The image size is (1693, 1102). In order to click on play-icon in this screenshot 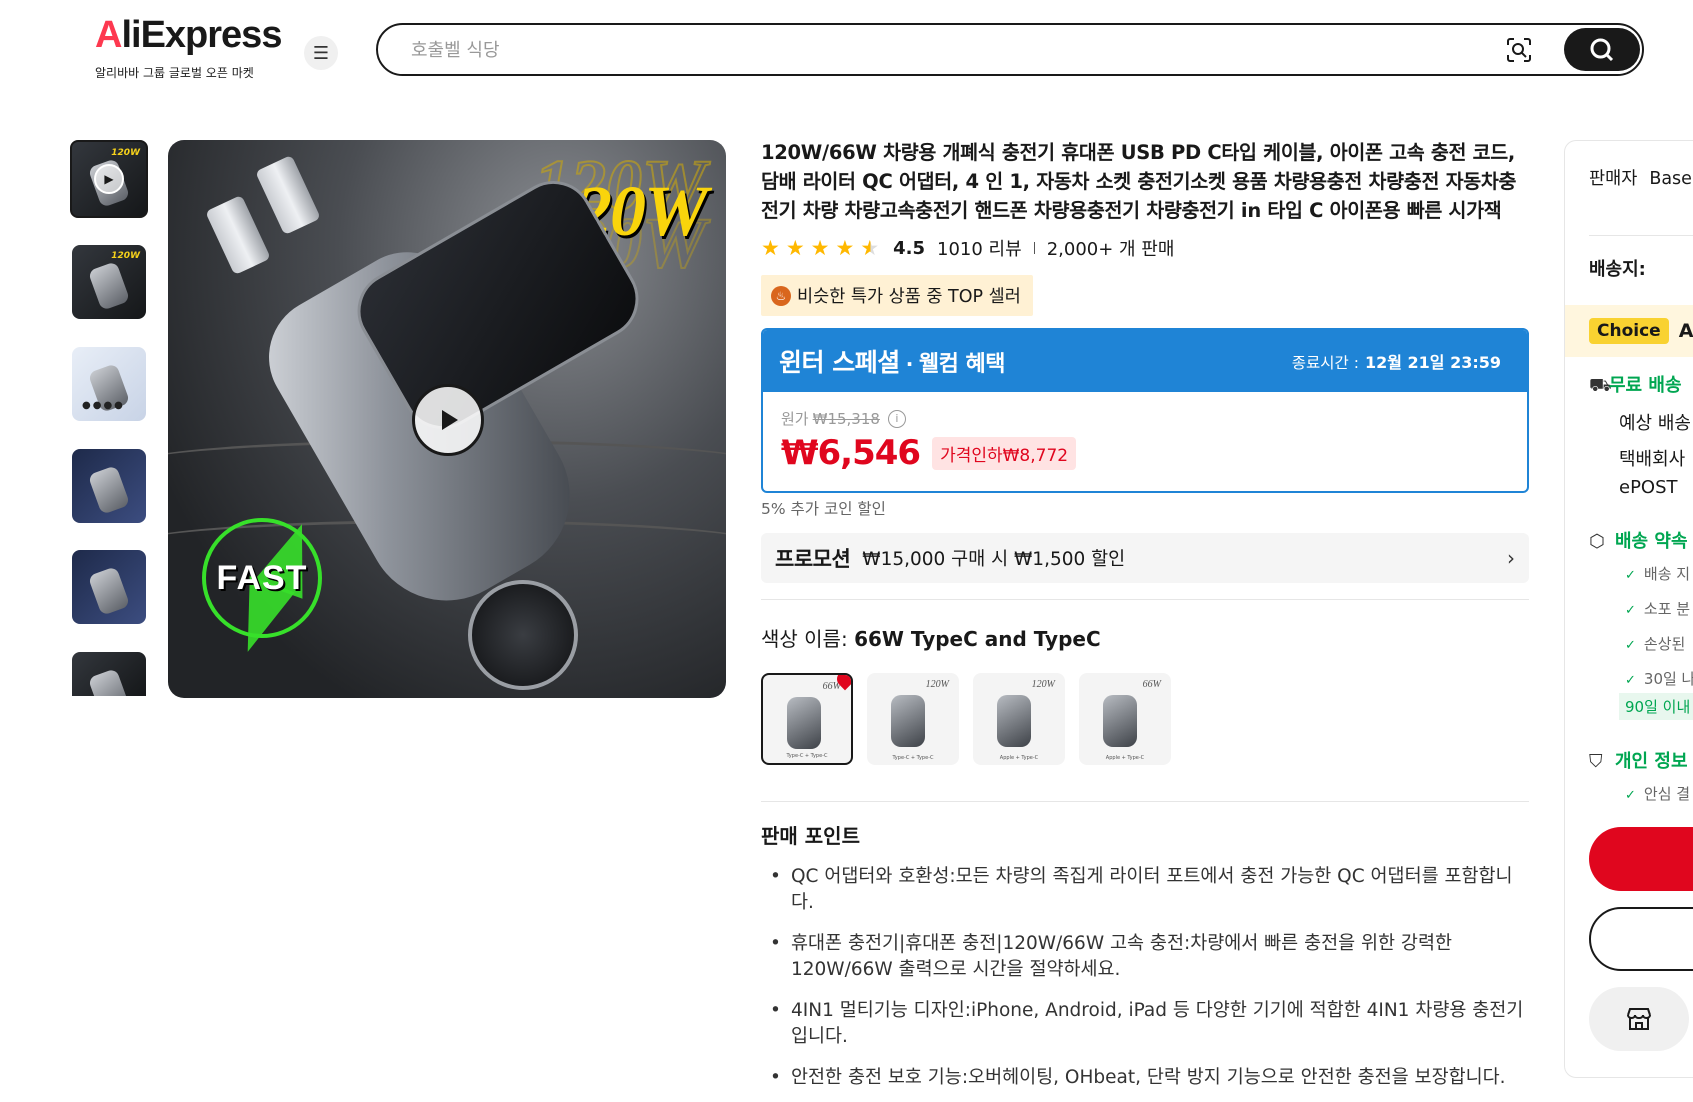, I will do `click(450, 420)`.